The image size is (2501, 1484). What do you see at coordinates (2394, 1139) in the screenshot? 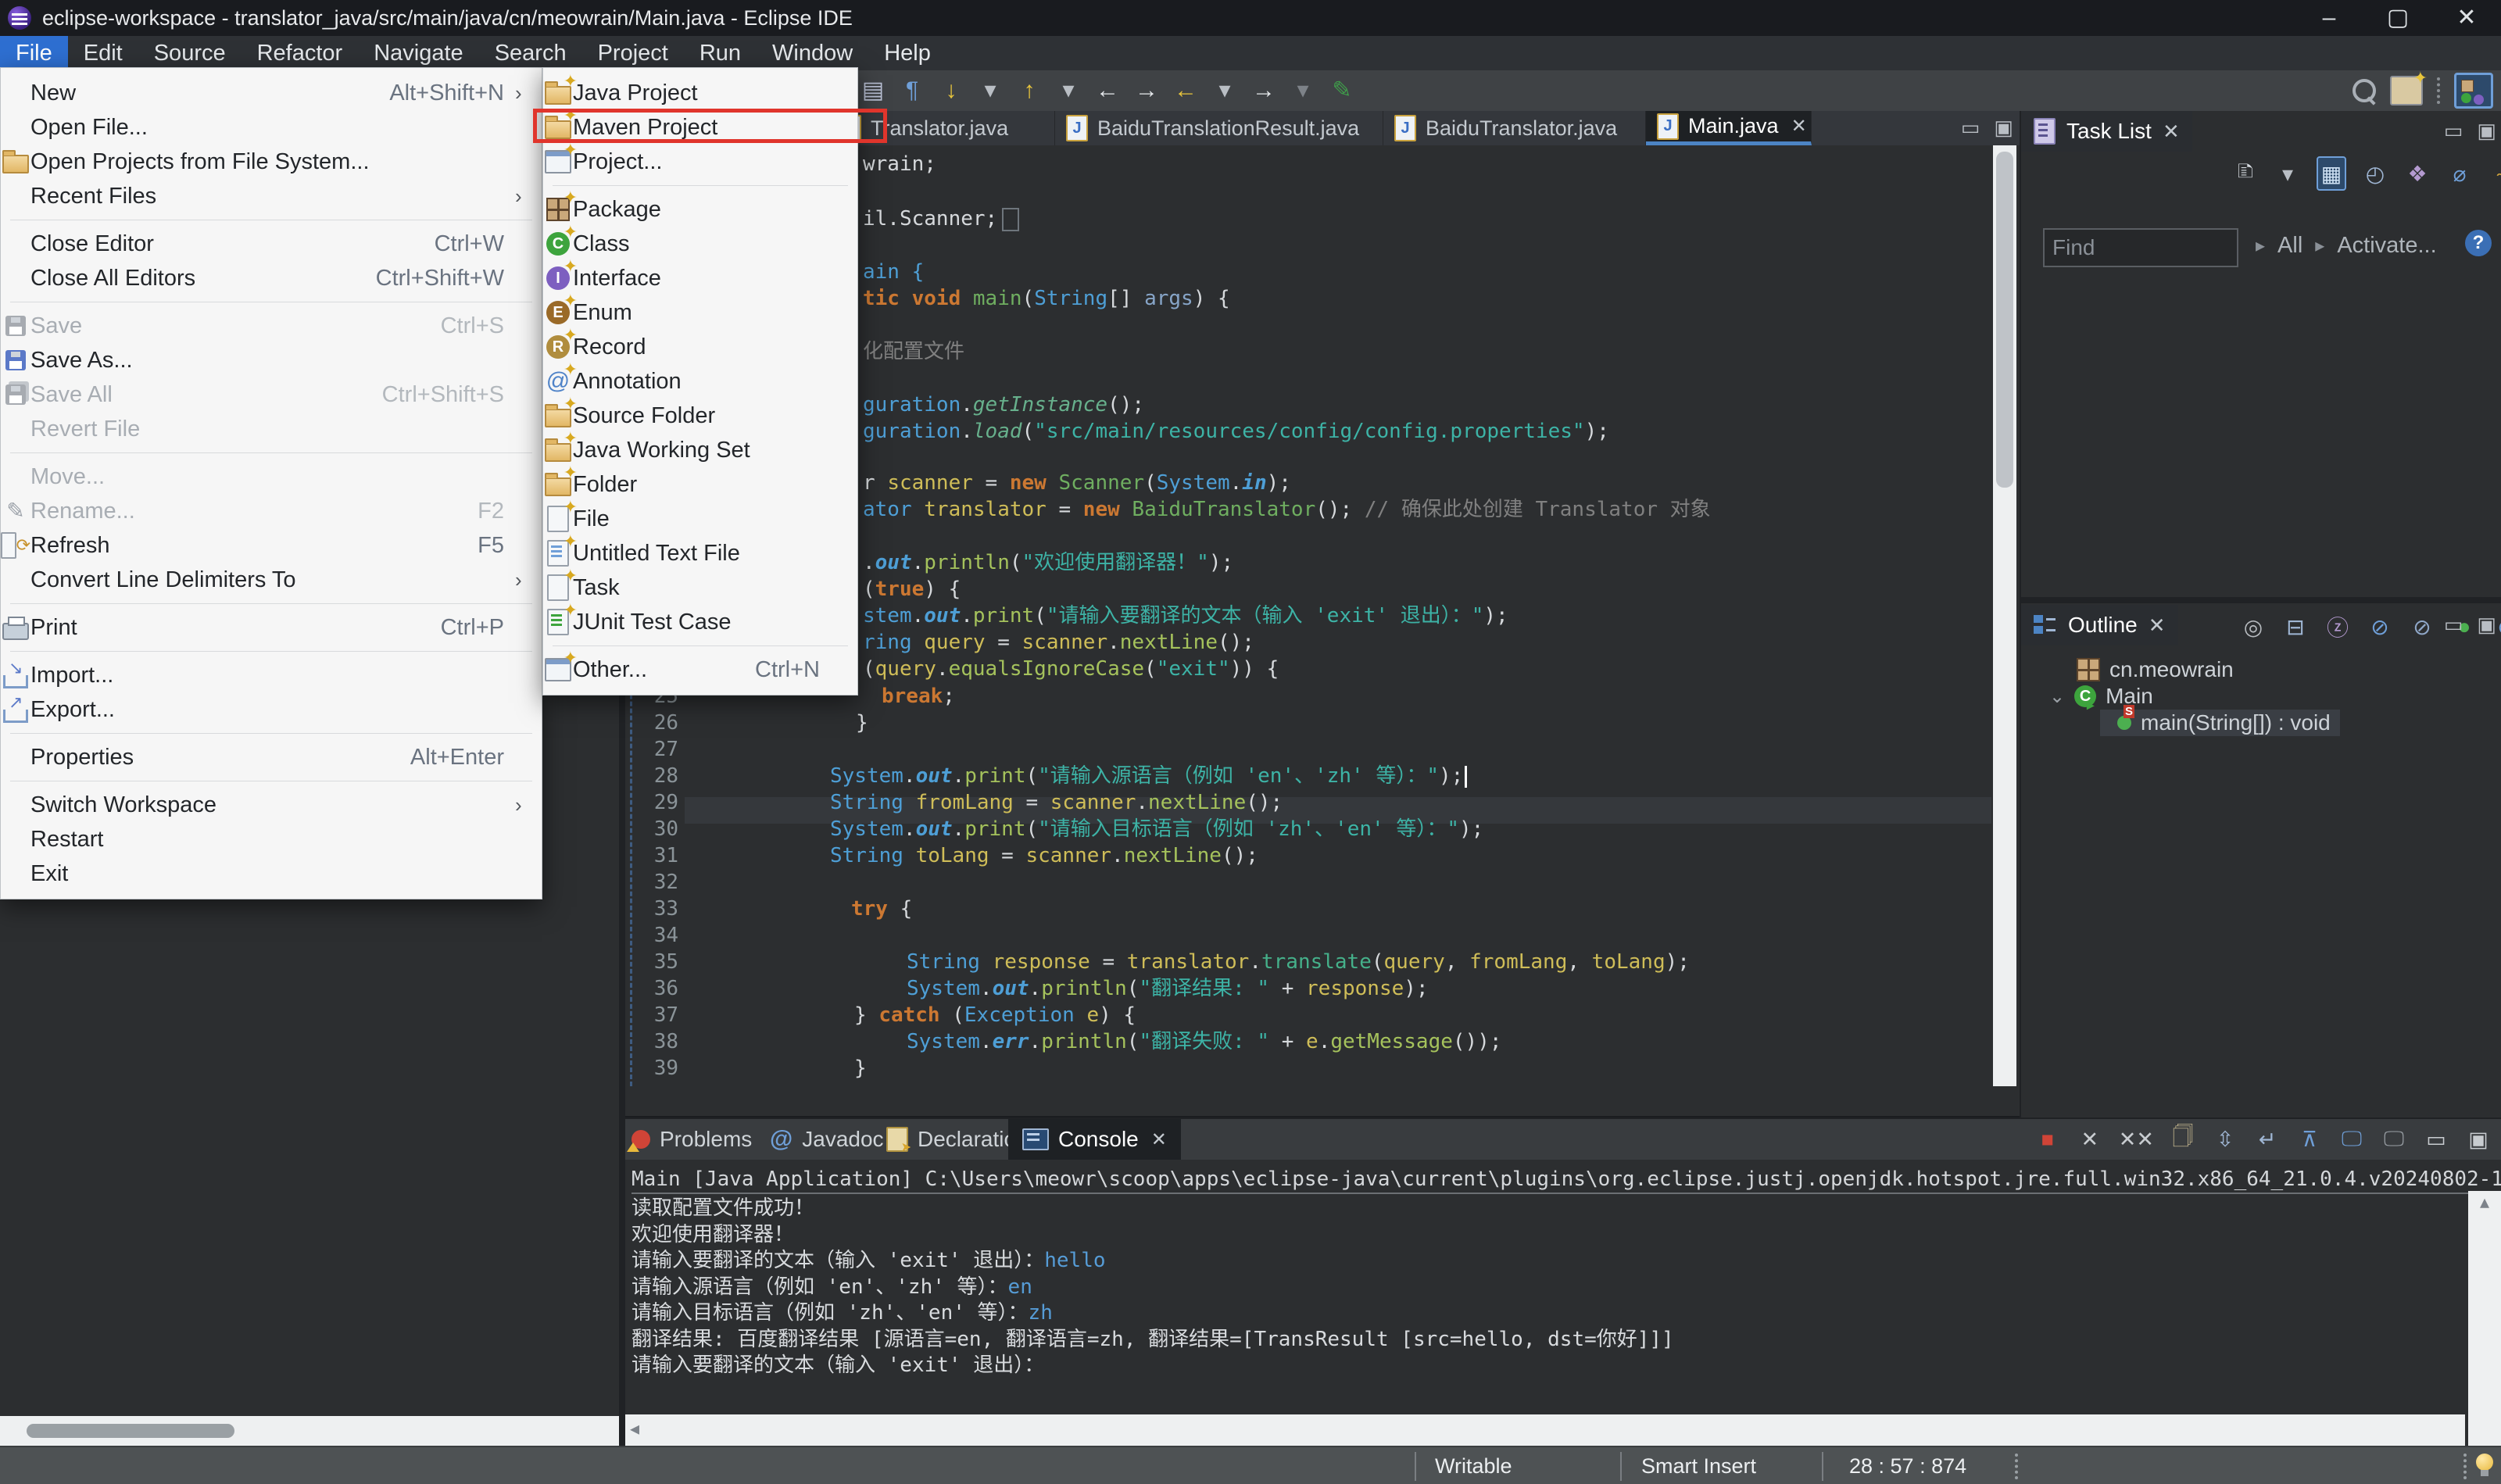
I see `open-console-icon: 🖵` at bounding box center [2394, 1139].